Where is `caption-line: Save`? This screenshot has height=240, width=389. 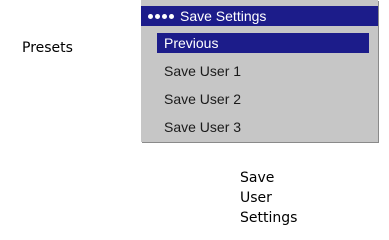
caption-line: Save is located at coordinates (257, 178).